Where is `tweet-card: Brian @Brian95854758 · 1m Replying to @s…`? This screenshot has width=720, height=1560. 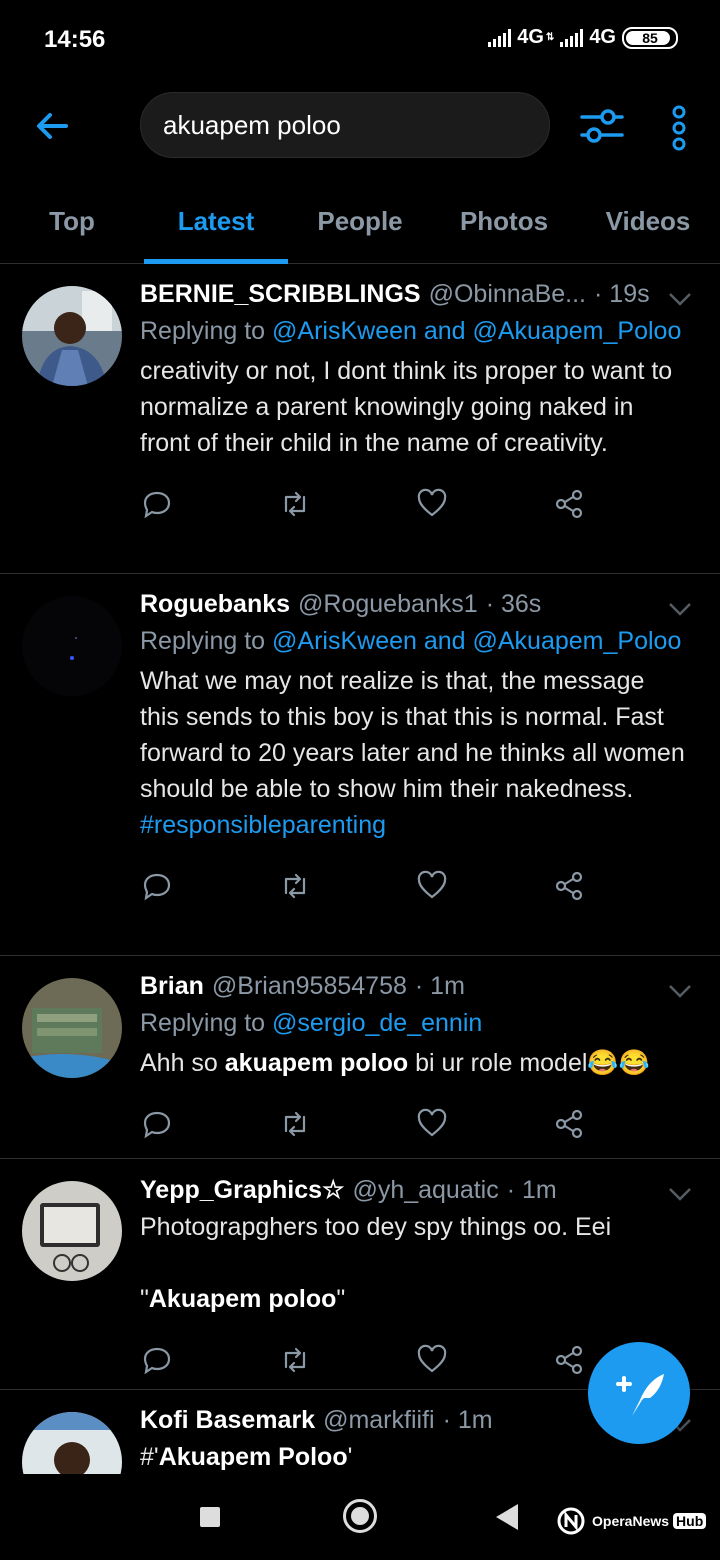 tweet-card: Brian @Brian95854758 · 1m Replying to @s… is located at coordinates (360, 1057).